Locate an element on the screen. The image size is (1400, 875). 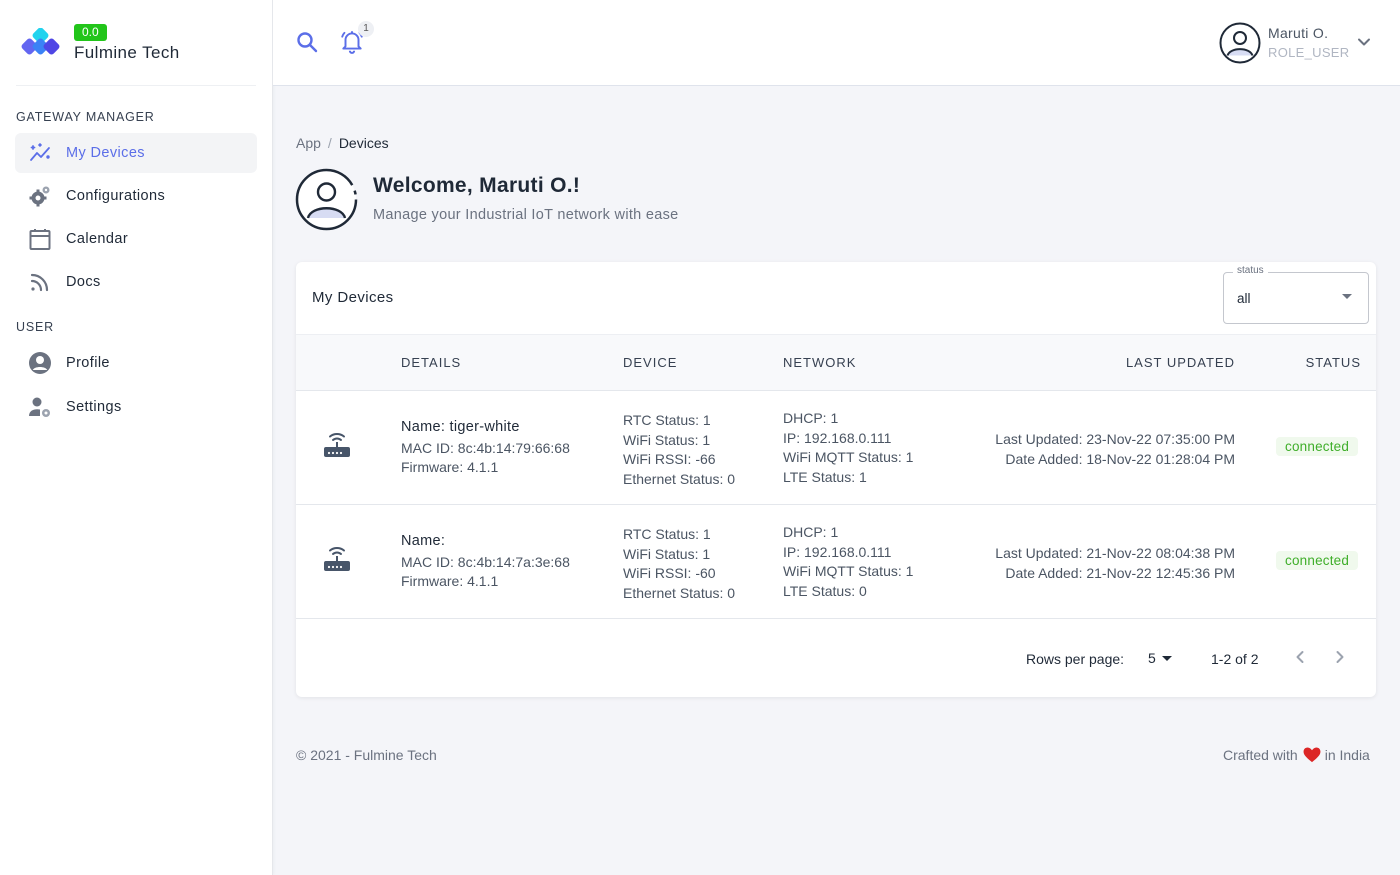
column-header-status: STATUS is located at coordinates (1333, 362).